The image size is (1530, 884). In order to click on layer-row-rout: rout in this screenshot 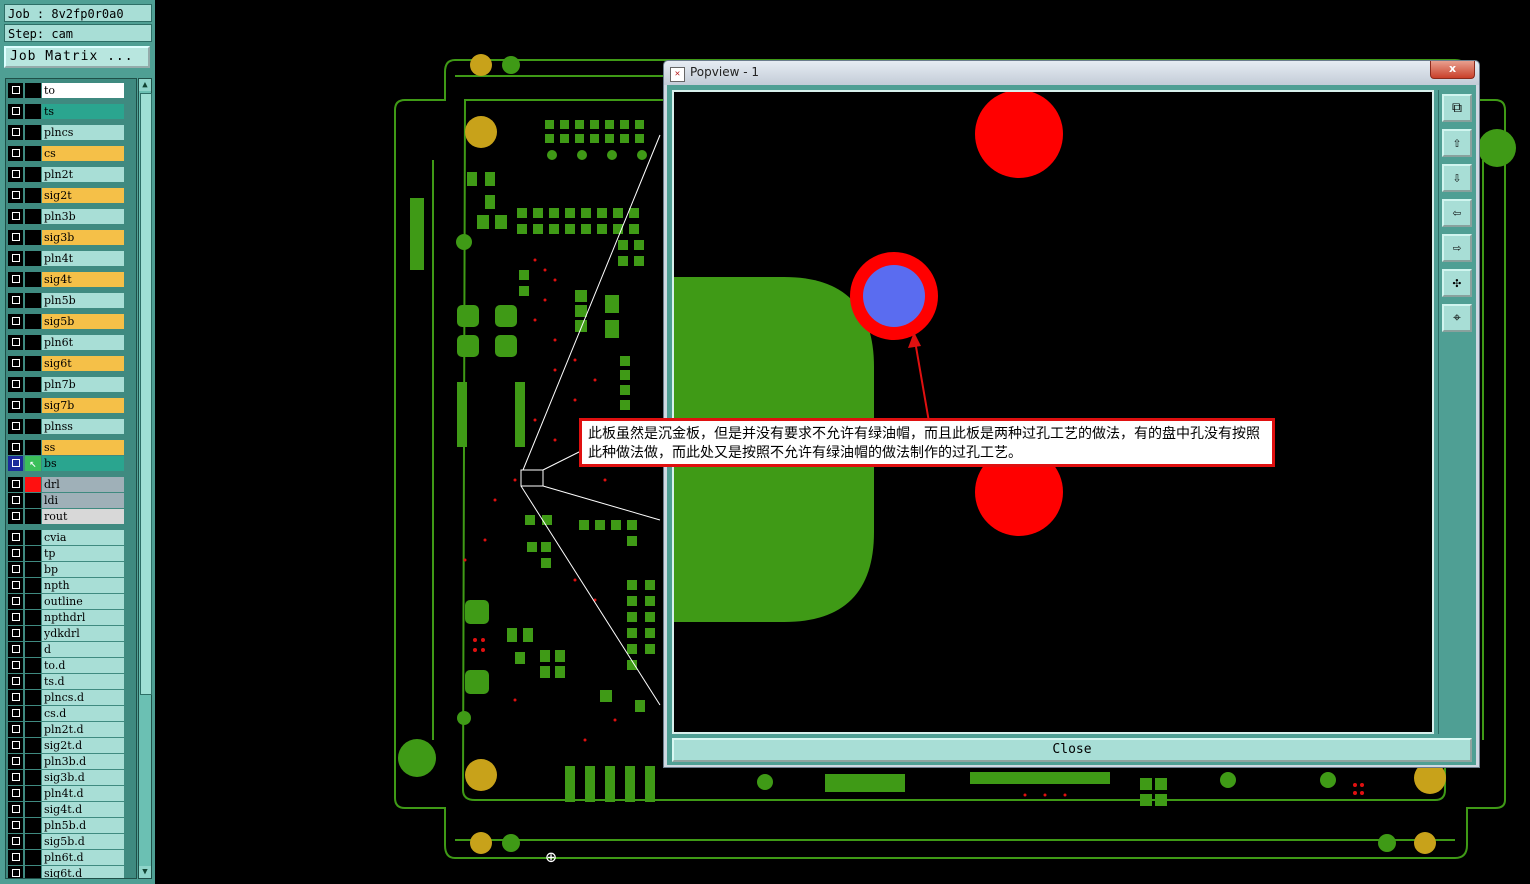, I will do `click(67, 516)`.